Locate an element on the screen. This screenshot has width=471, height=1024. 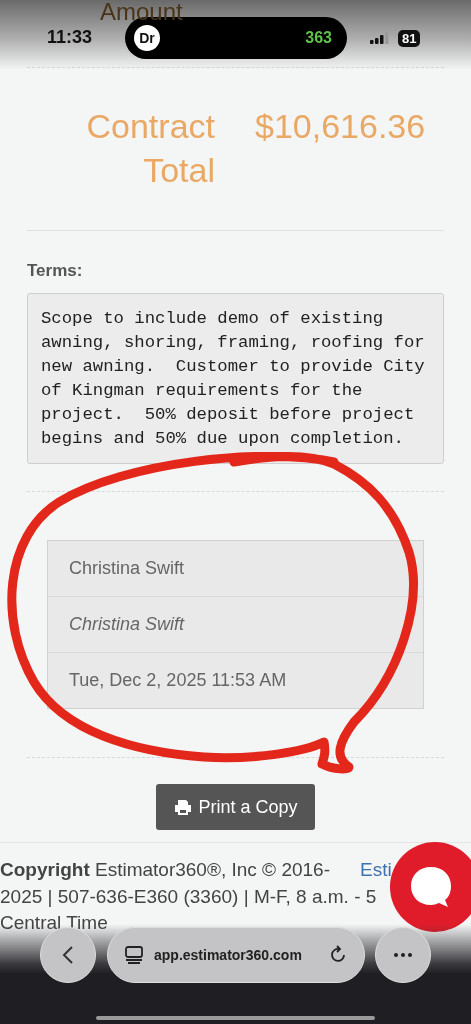
signature-text: Christina Swift is located at coordinates (235, 624).